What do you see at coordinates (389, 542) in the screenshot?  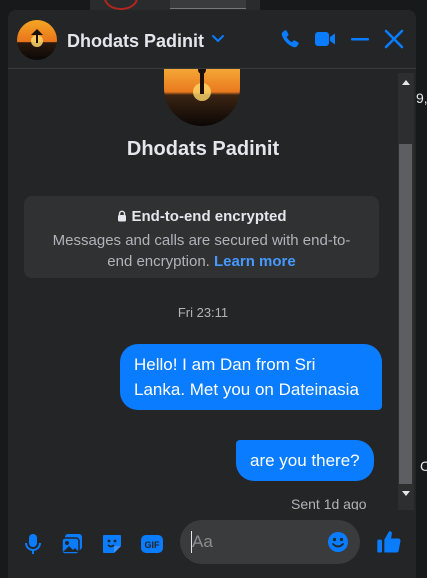 I see `thumbs-up-icon` at bounding box center [389, 542].